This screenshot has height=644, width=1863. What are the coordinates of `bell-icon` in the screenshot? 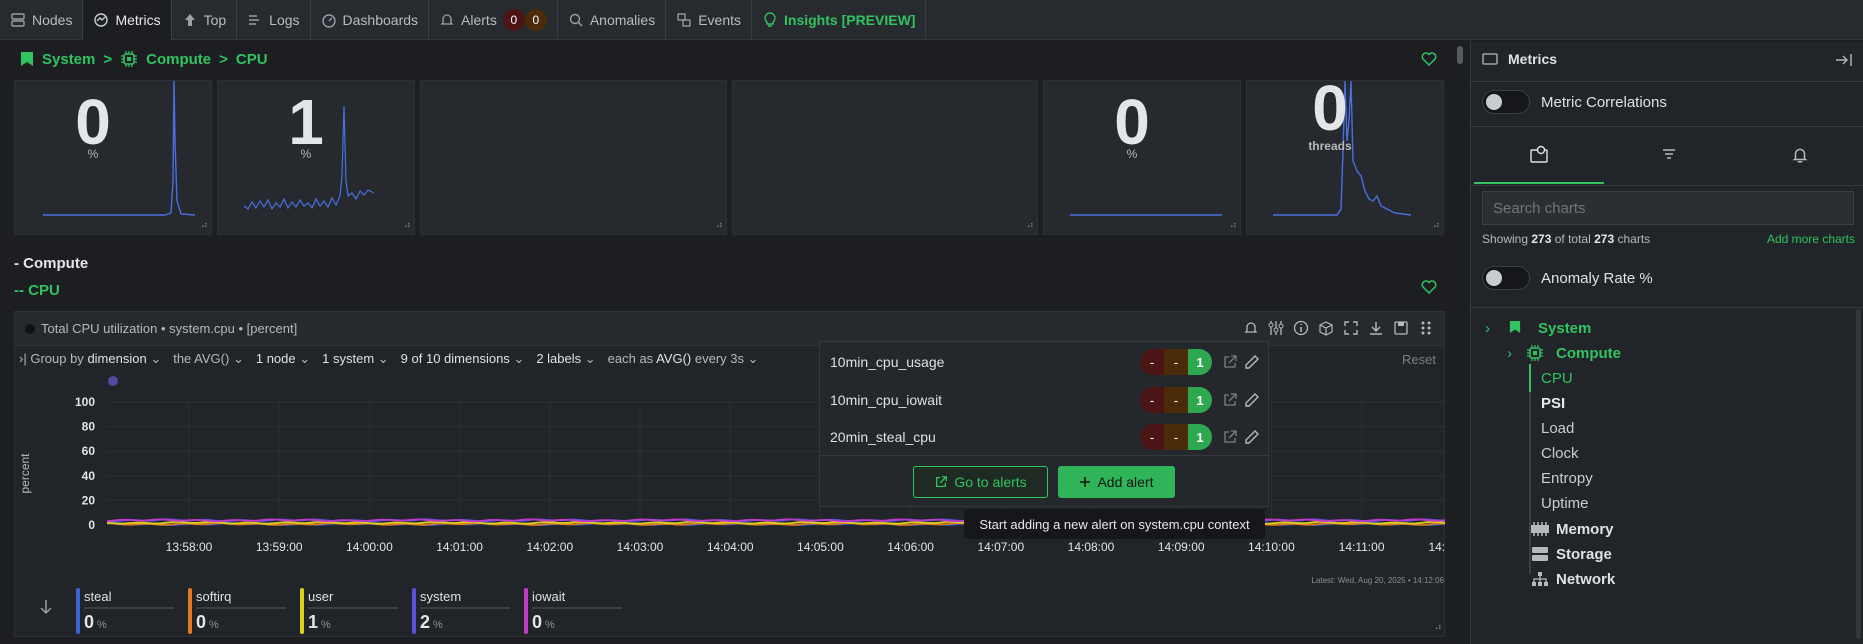 It's located at (1251, 328).